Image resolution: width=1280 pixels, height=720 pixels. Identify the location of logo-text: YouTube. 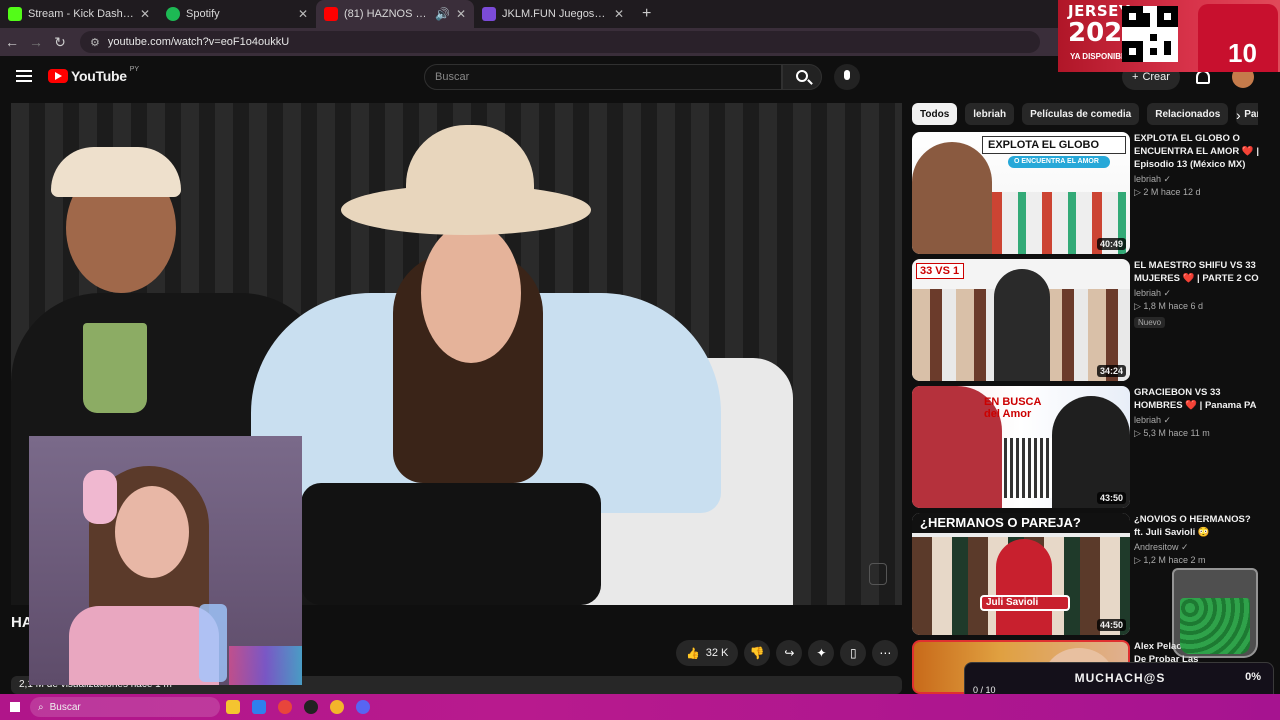
(99, 76).